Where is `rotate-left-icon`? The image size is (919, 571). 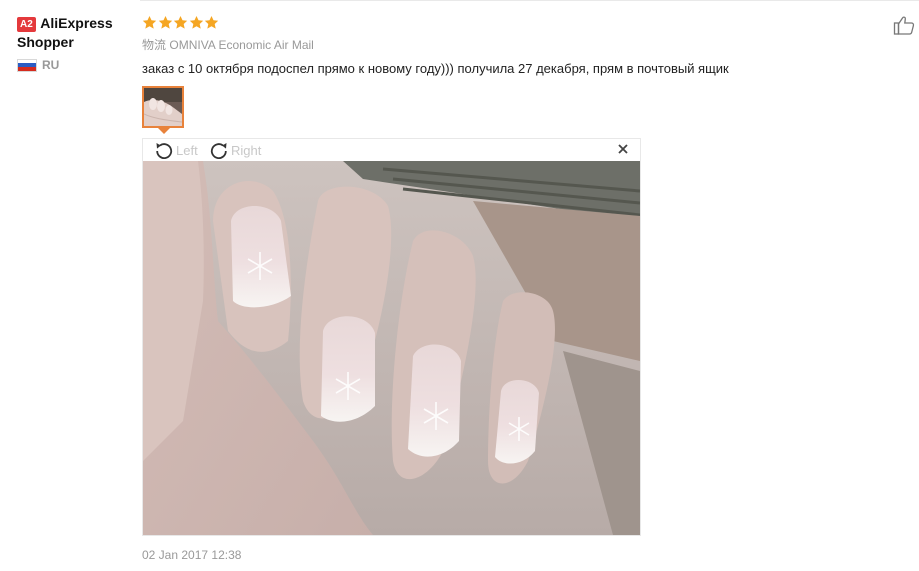
rotate-left-icon is located at coordinates (164, 151).